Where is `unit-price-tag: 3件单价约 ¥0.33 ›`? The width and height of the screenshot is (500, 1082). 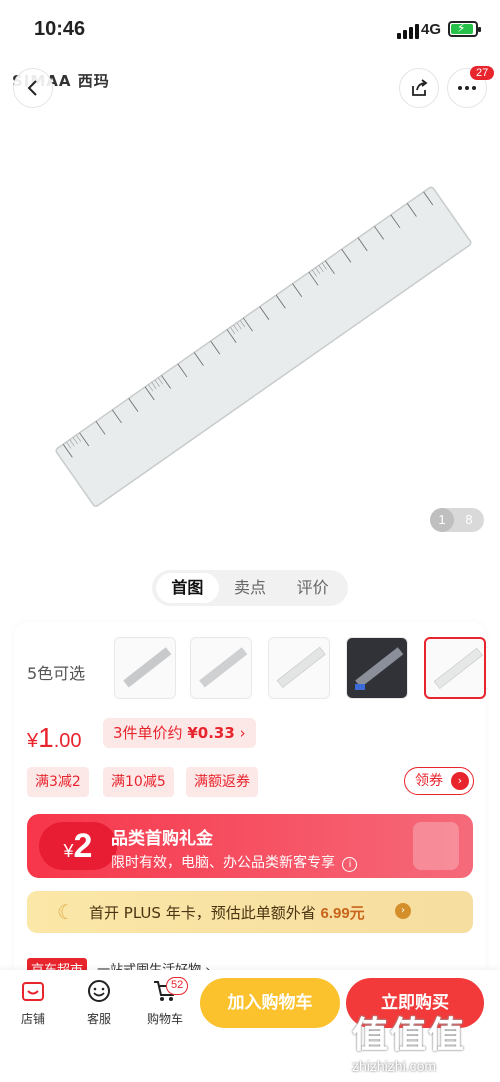 unit-price-tag: 3件单价约 ¥0.33 › is located at coordinates (179, 733).